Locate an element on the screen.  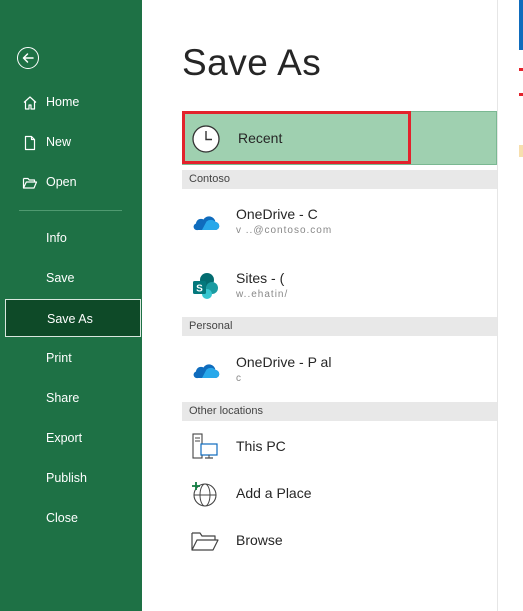
nav-share: Share is located at coordinates (73, 399).